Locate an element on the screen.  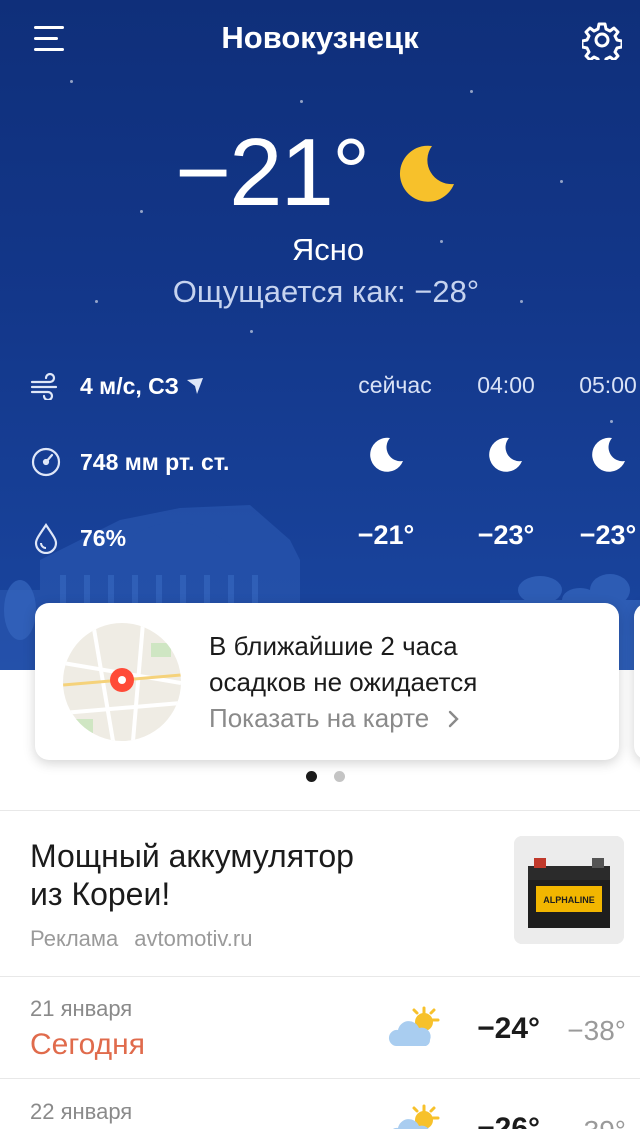
nowcast-text-line1: В ближайшие 2 часа is located at coordinates (333, 646).